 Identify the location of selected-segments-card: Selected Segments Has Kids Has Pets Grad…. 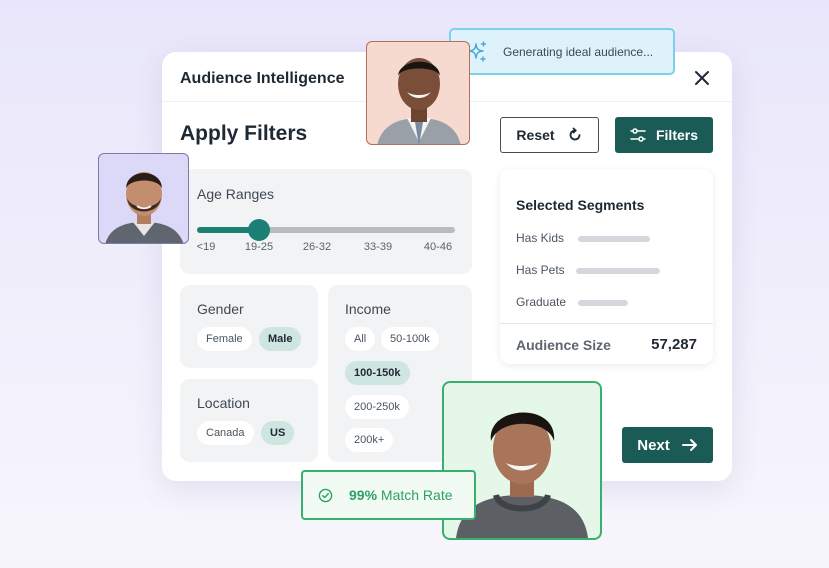
(606, 266).